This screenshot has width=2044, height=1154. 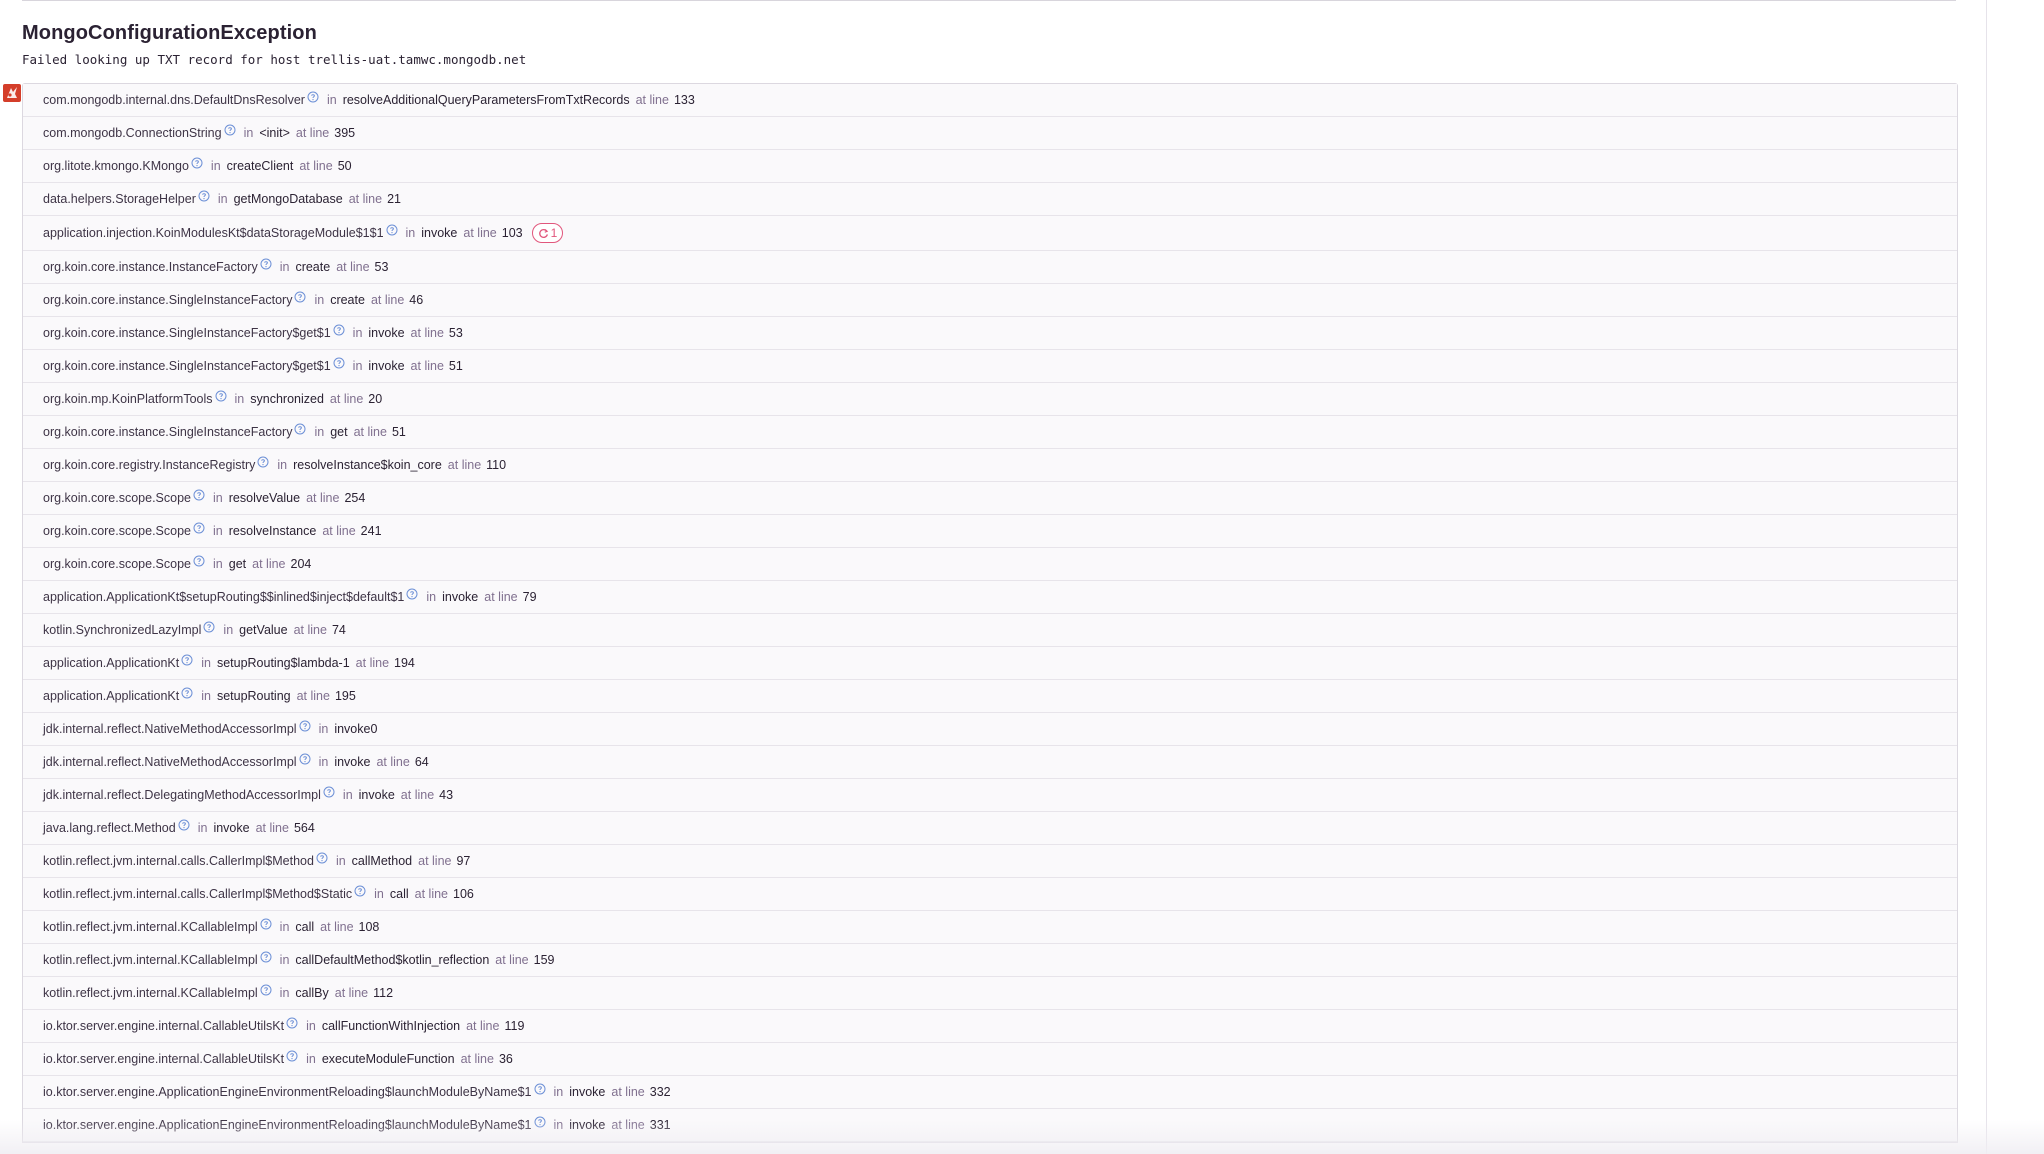 I want to click on right-divider, so click(x=1986, y=577).